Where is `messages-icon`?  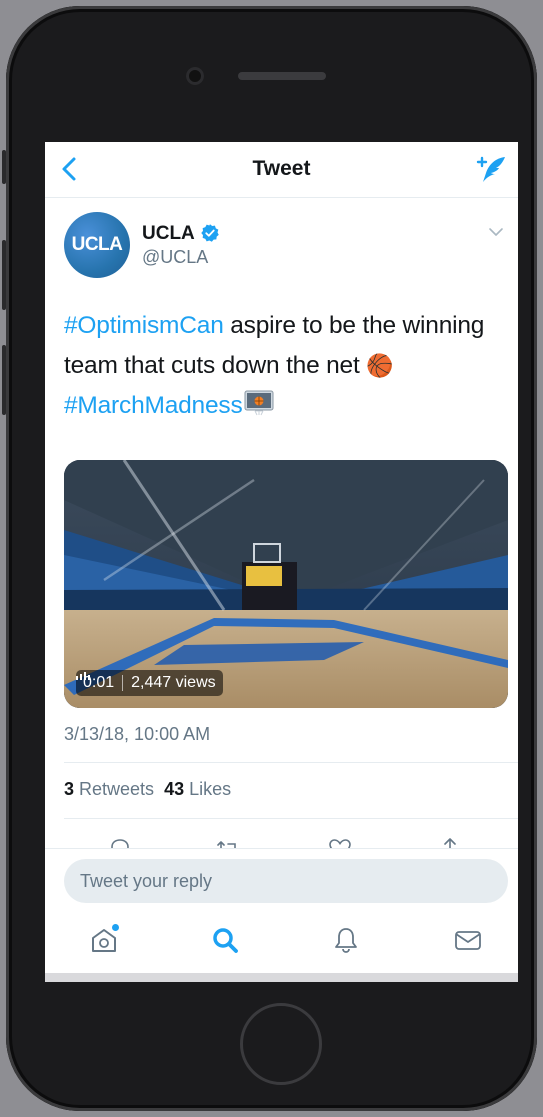
messages-icon is located at coordinates (468, 940).